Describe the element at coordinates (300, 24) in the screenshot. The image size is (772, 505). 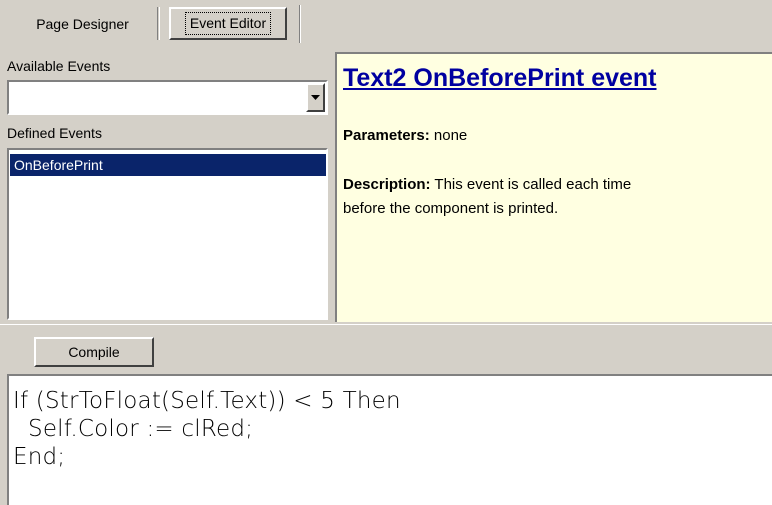
I see `tab-divider-highlight` at that location.